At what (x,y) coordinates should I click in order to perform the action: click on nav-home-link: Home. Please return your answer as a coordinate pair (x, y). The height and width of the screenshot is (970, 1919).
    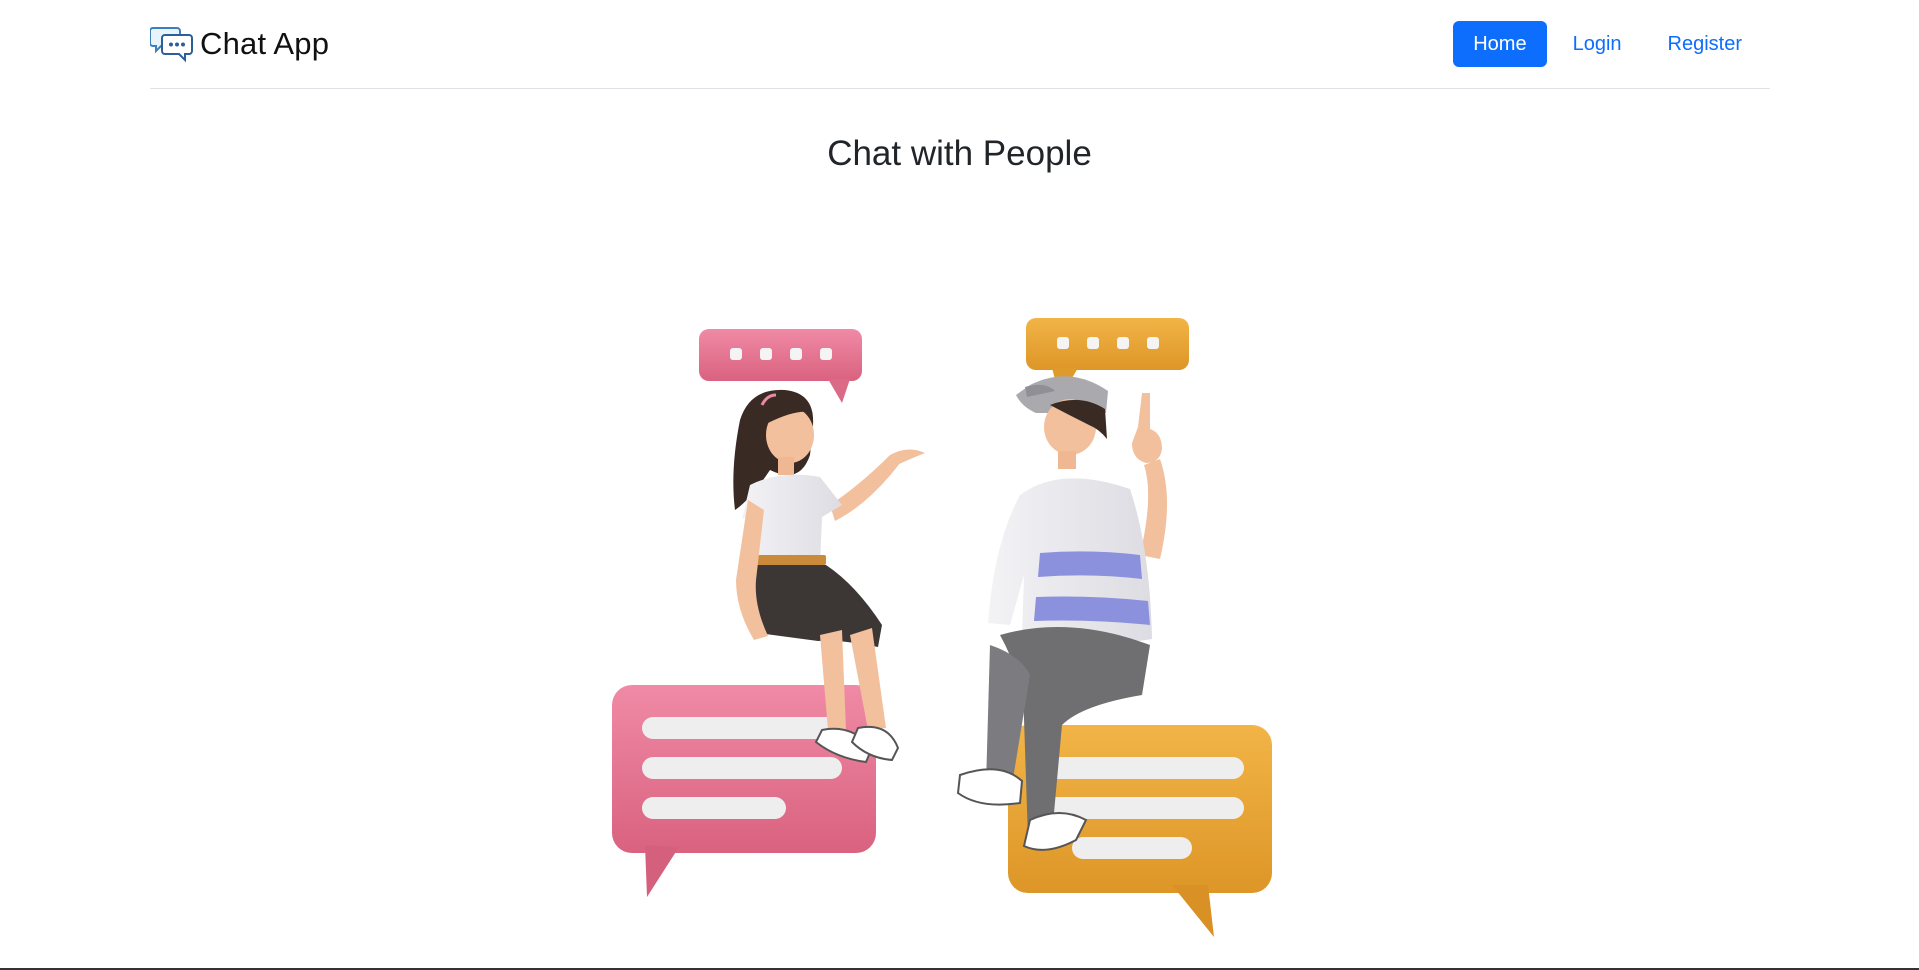
    Looking at the image, I should click on (1500, 44).